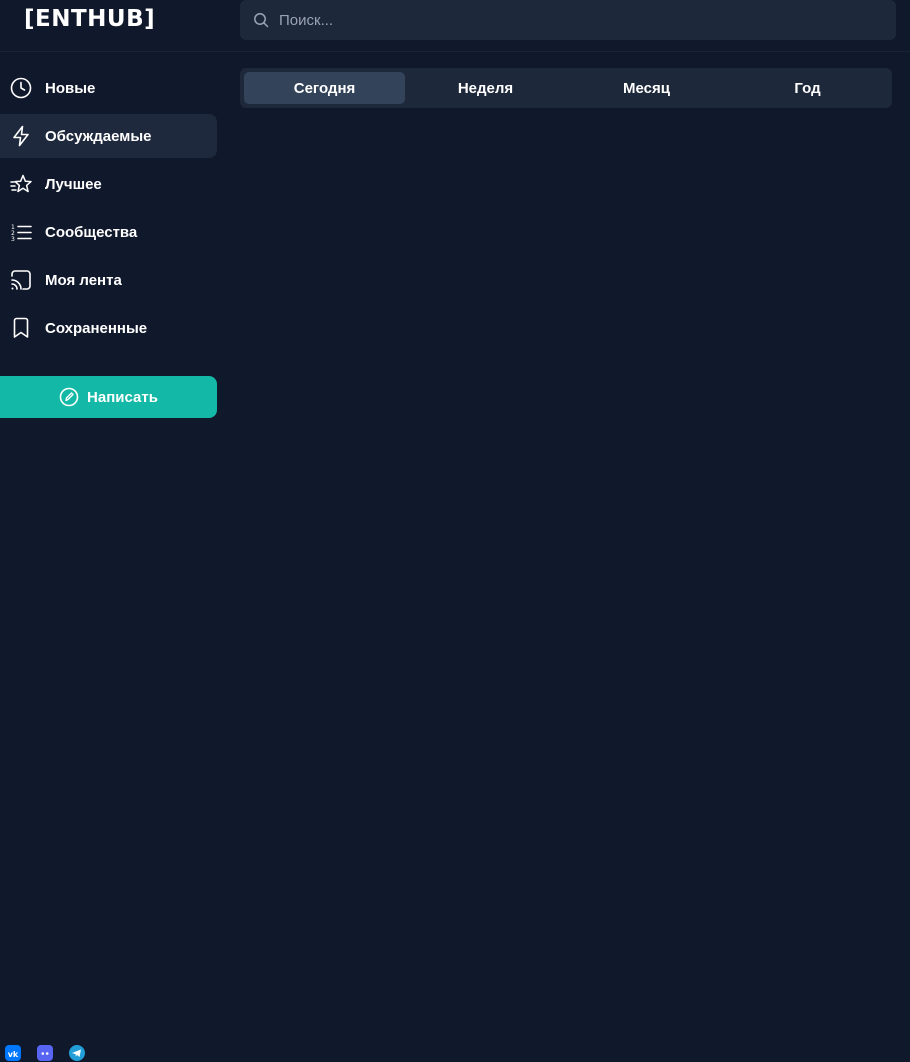  I want to click on sidebar-item-label: Сохраненные, so click(96, 328).